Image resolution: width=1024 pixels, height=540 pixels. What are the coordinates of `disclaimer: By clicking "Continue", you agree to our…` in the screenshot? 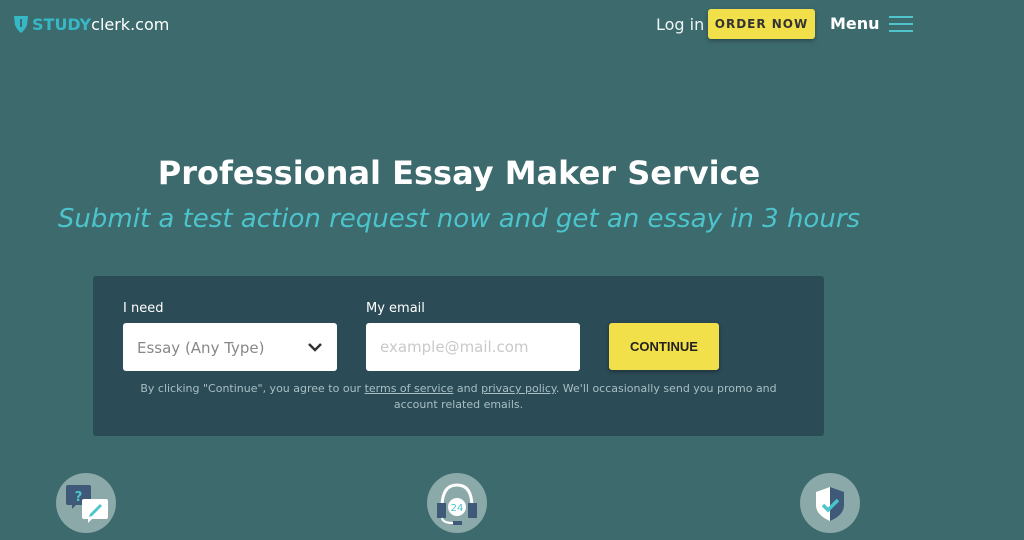 It's located at (458, 397).